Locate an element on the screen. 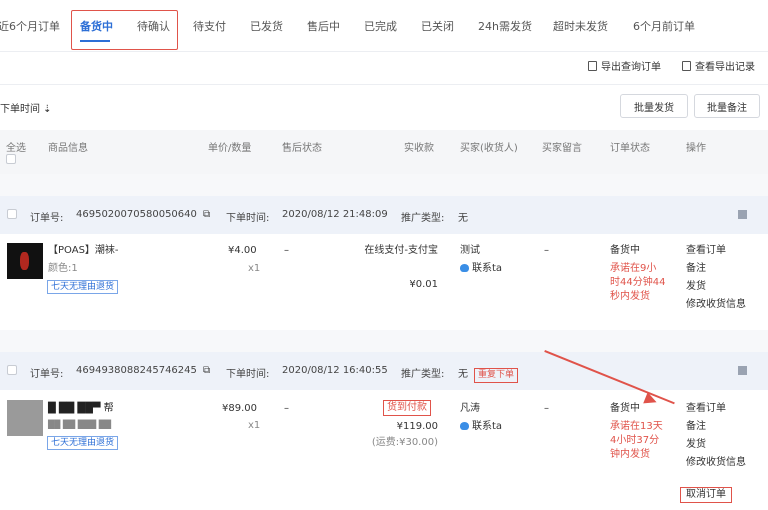  order-time: 2020/08/12 21:48:09 is located at coordinates (335, 214).